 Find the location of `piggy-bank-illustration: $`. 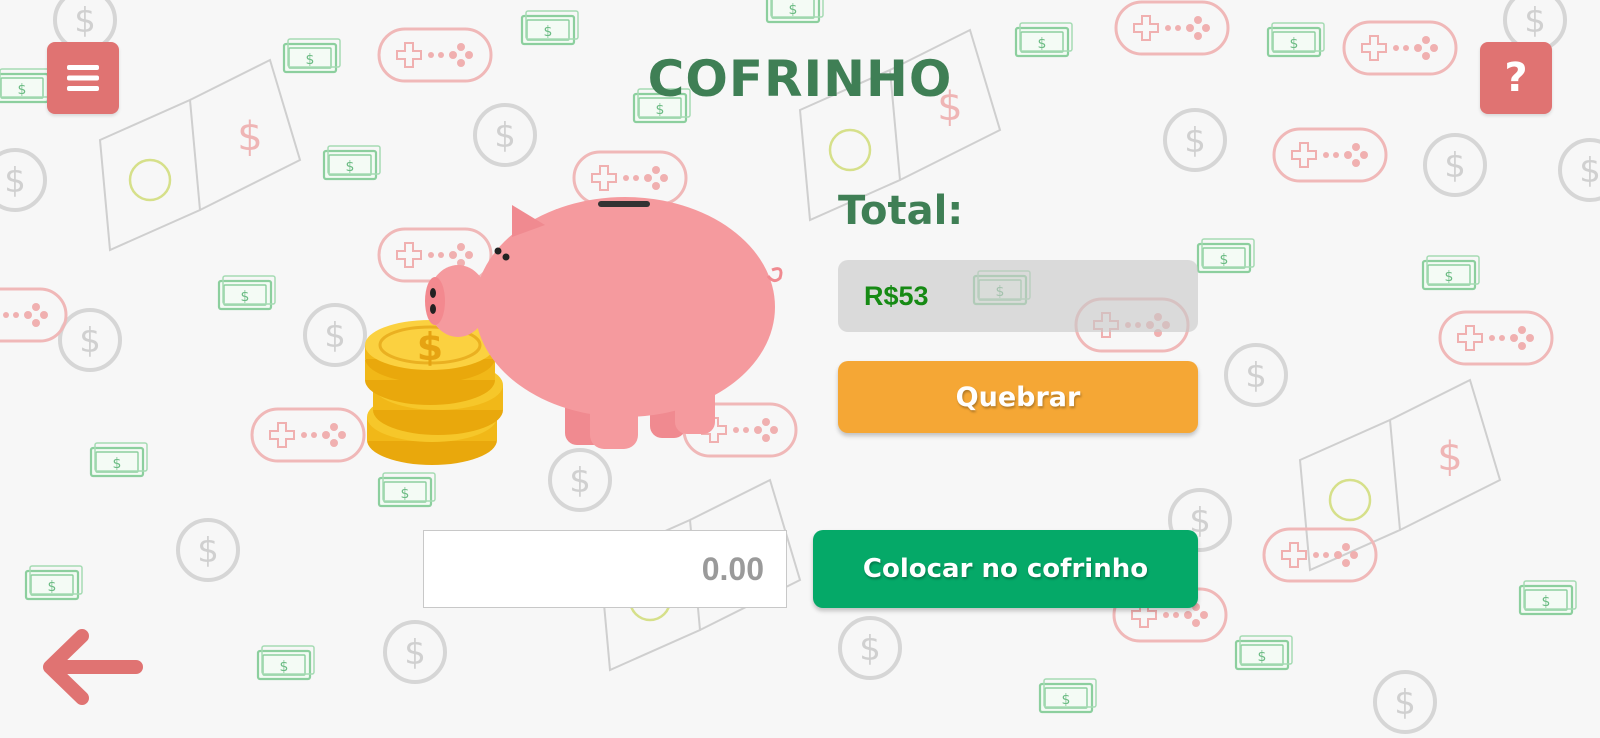

piggy-bank-illustration: $ is located at coordinates (574, 331).